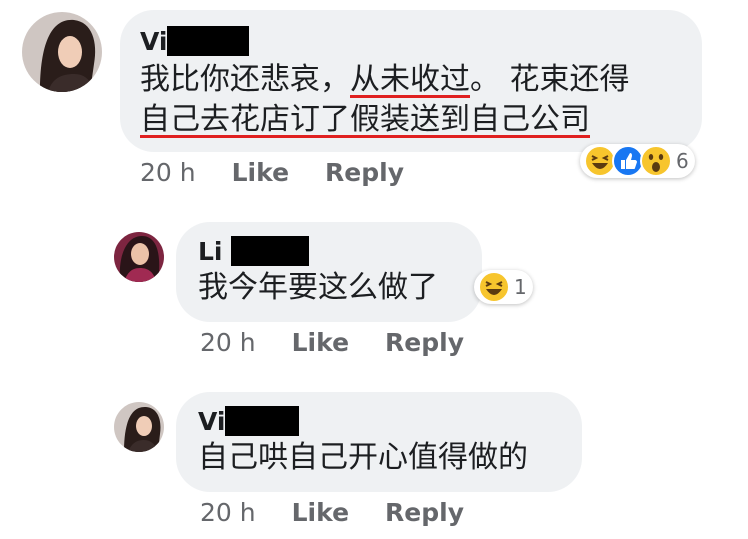 This screenshot has height=539, width=748. Describe the element at coordinates (410, 79) in the screenshot. I see `underlined-text: 从未收过` at that location.